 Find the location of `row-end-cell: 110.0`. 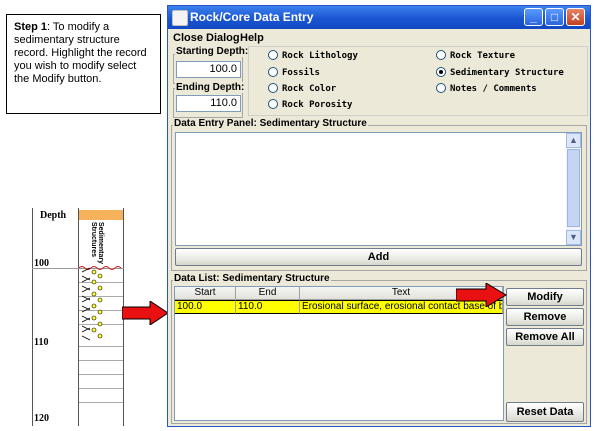

row-end-cell: 110.0 is located at coordinates (268, 307).